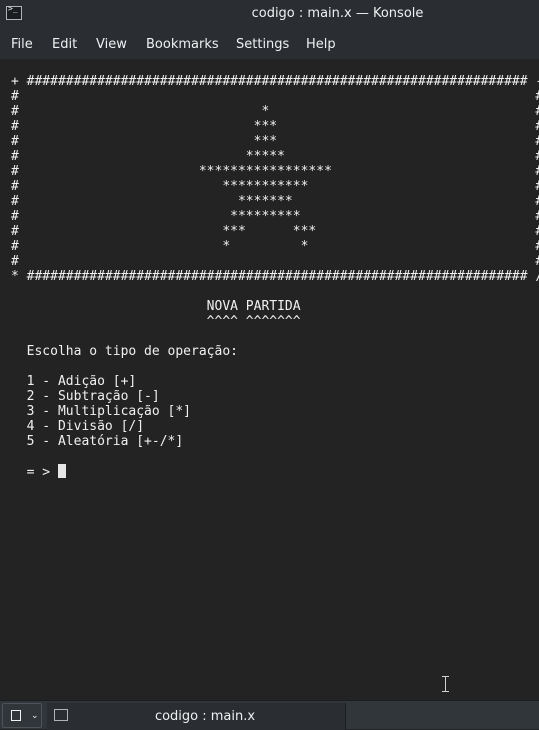 This screenshot has height=730, width=539. What do you see at coordinates (61, 471) in the screenshot?
I see `text-cursor` at bounding box center [61, 471].